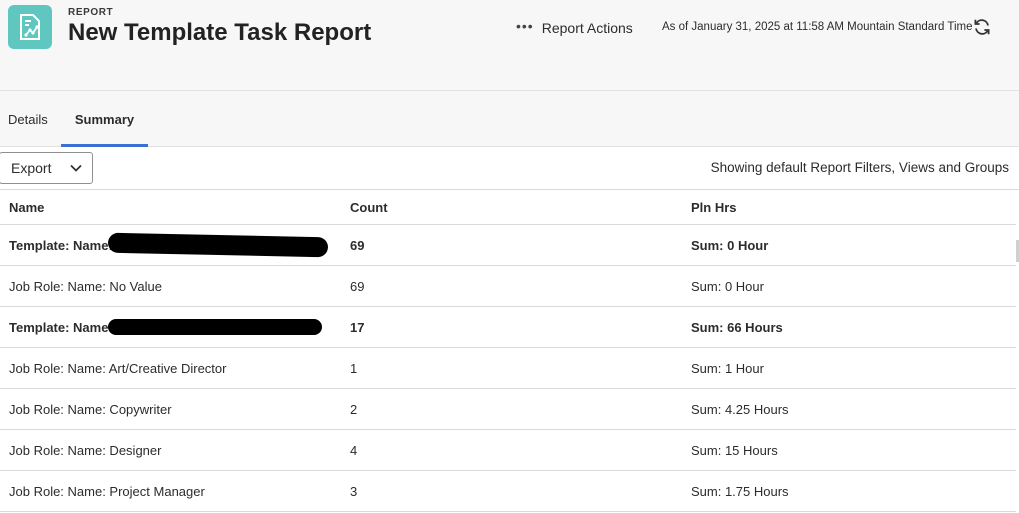  What do you see at coordinates (508, 327) in the screenshot?
I see `table-row: Template: Name: 17 Sum: 66 Hours` at bounding box center [508, 327].